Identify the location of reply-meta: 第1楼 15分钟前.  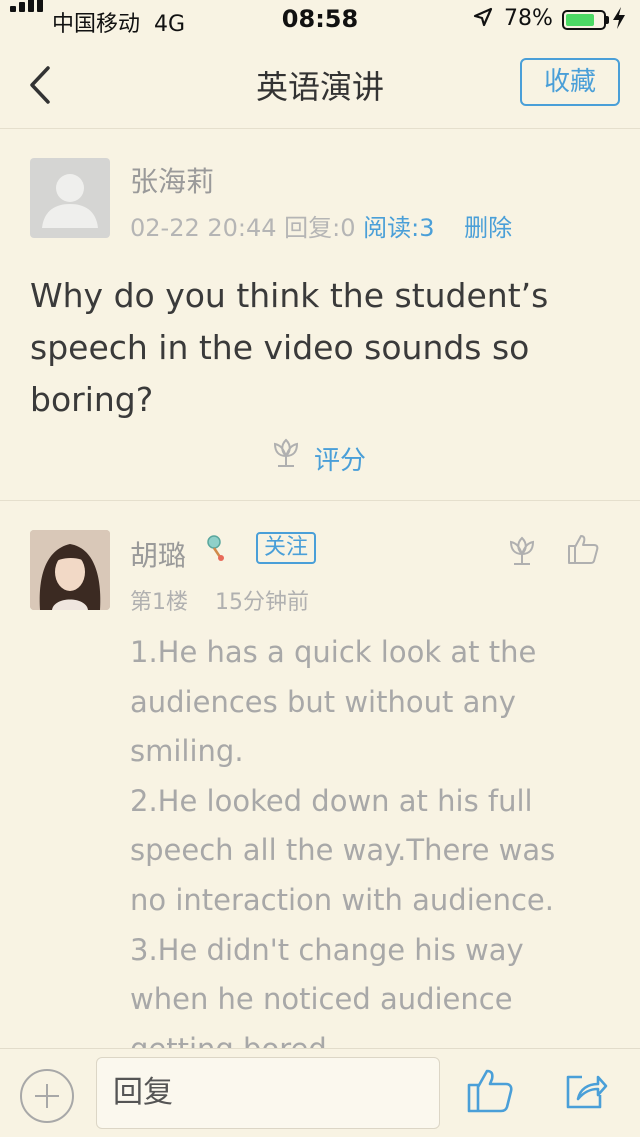
(219, 600).